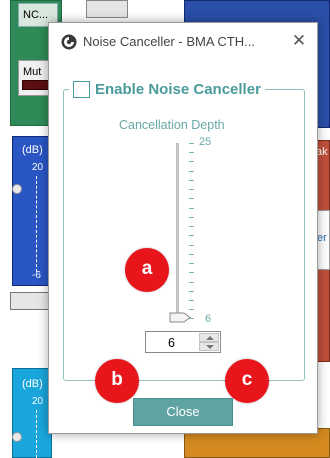  Describe the element at coordinates (30, 301) in the screenshot. I see `background-spin-box` at that location.